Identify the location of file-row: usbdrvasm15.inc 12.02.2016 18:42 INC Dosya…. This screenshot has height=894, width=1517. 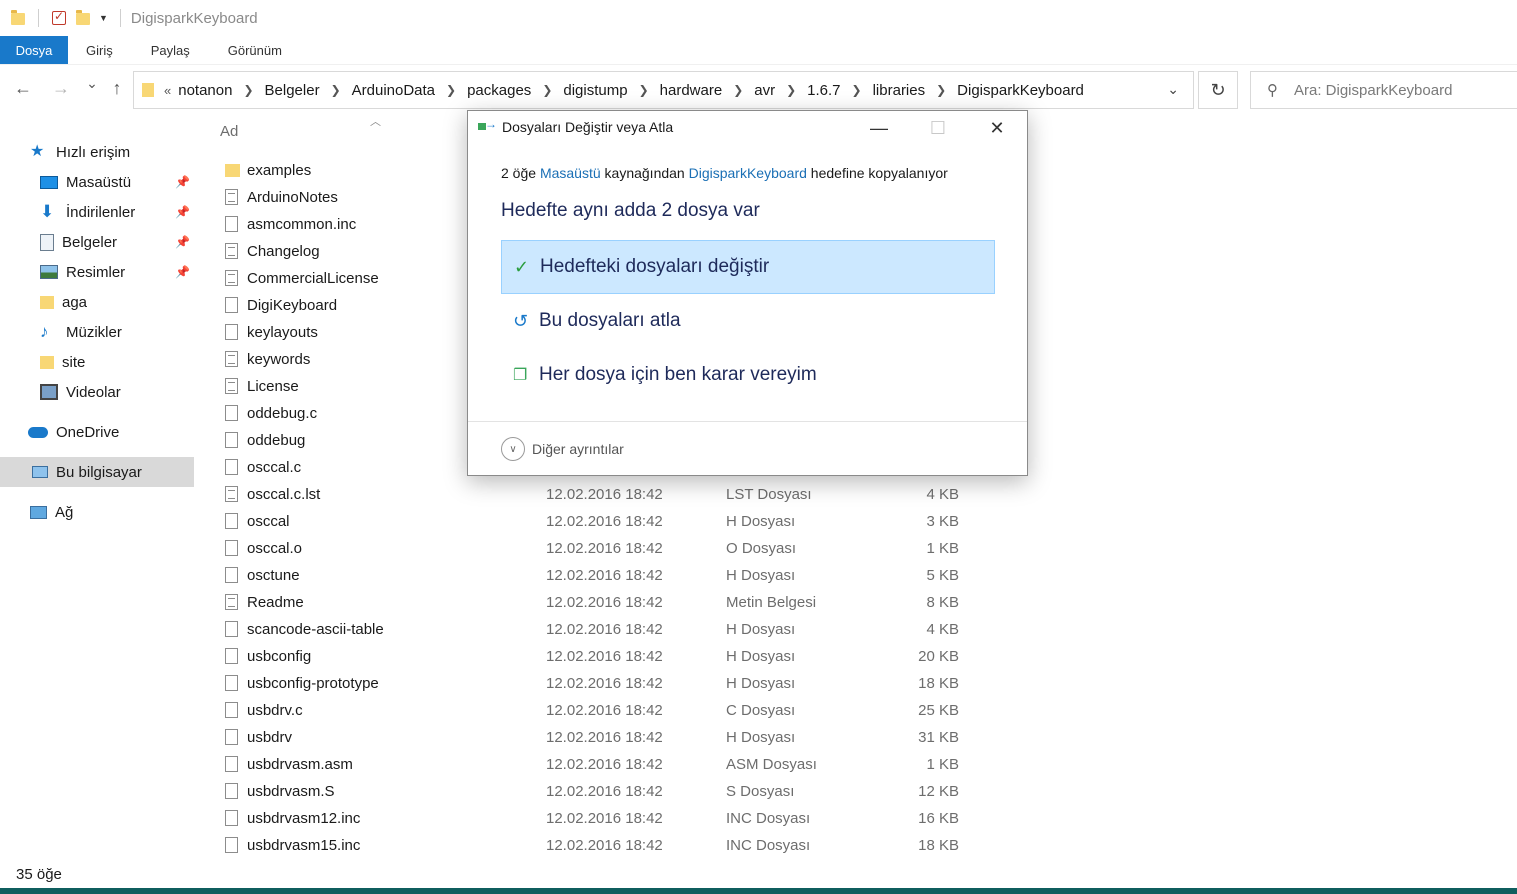
(600, 845).